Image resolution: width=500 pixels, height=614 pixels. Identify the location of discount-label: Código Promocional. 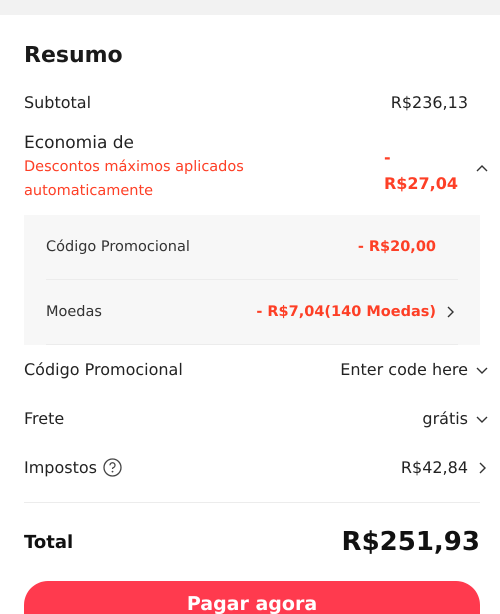
(118, 247).